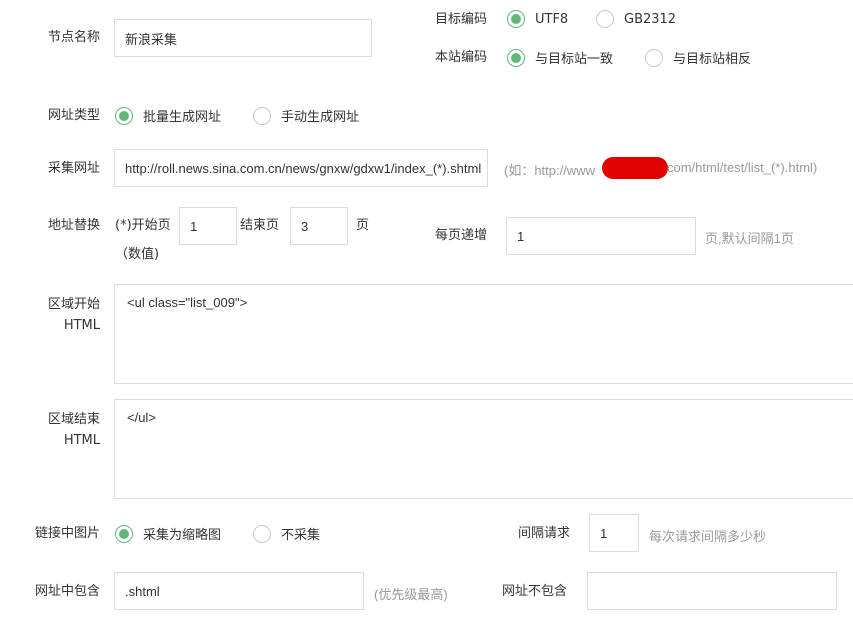 This screenshot has height=619, width=853. What do you see at coordinates (411, 594) in the screenshot?
I see `url-include-hint: (优先级最高)` at bounding box center [411, 594].